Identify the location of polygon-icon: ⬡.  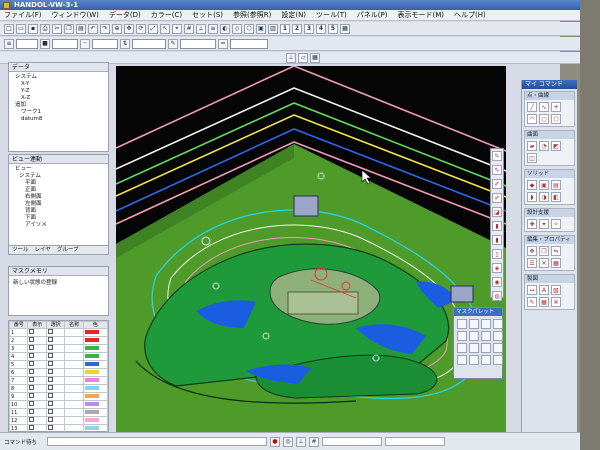
(556, 119).